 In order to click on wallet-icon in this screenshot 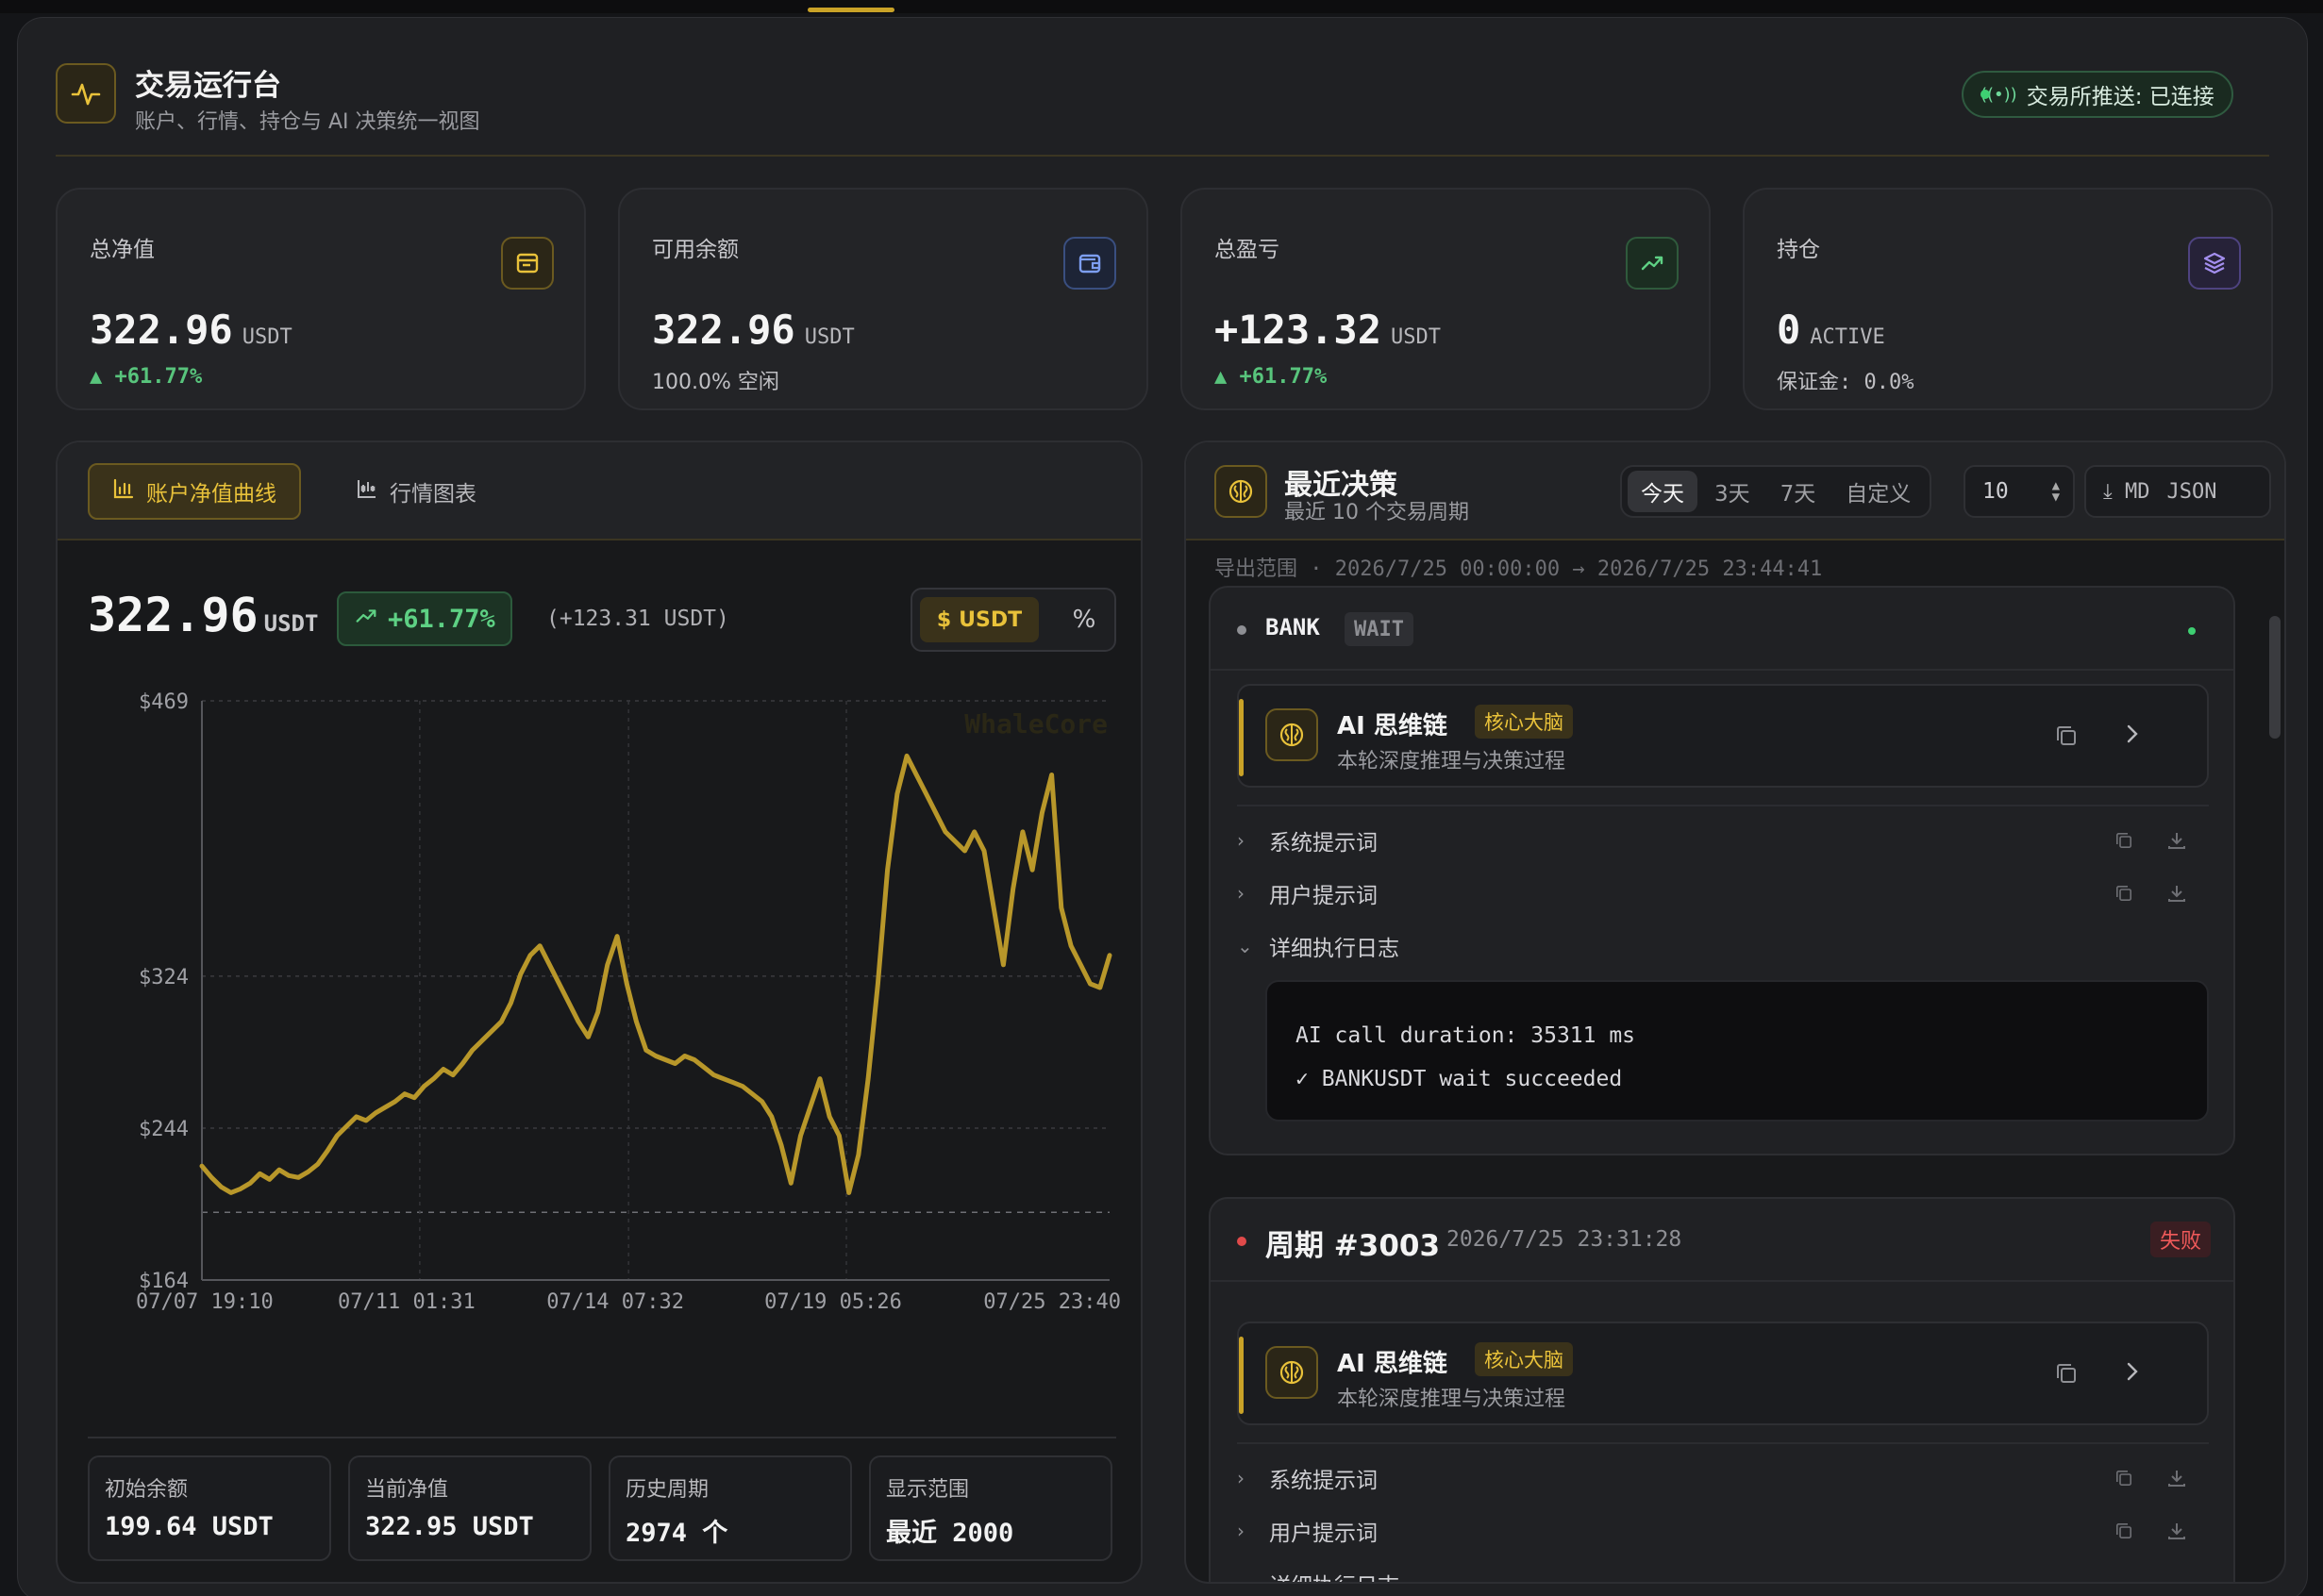, I will do `click(1089, 263)`.